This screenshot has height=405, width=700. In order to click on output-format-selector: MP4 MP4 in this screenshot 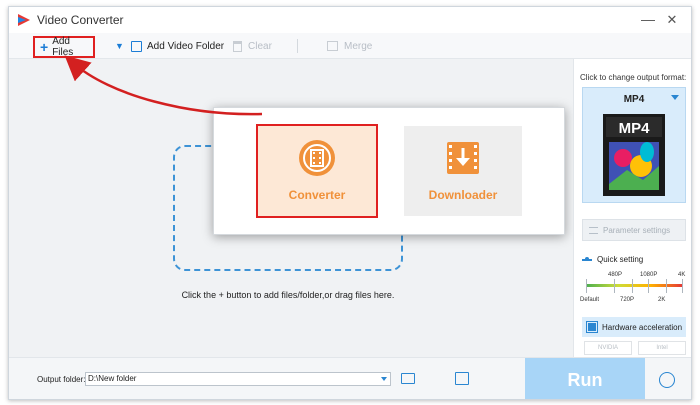, I will do `click(634, 145)`.